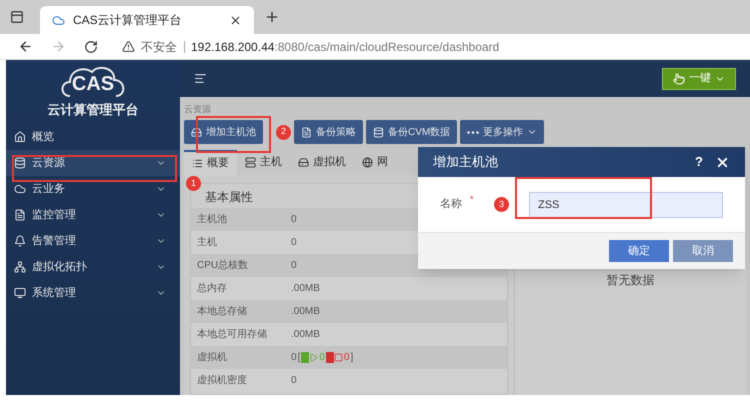 The image size is (750, 401). I want to click on menu-icon, so click(200, 78).